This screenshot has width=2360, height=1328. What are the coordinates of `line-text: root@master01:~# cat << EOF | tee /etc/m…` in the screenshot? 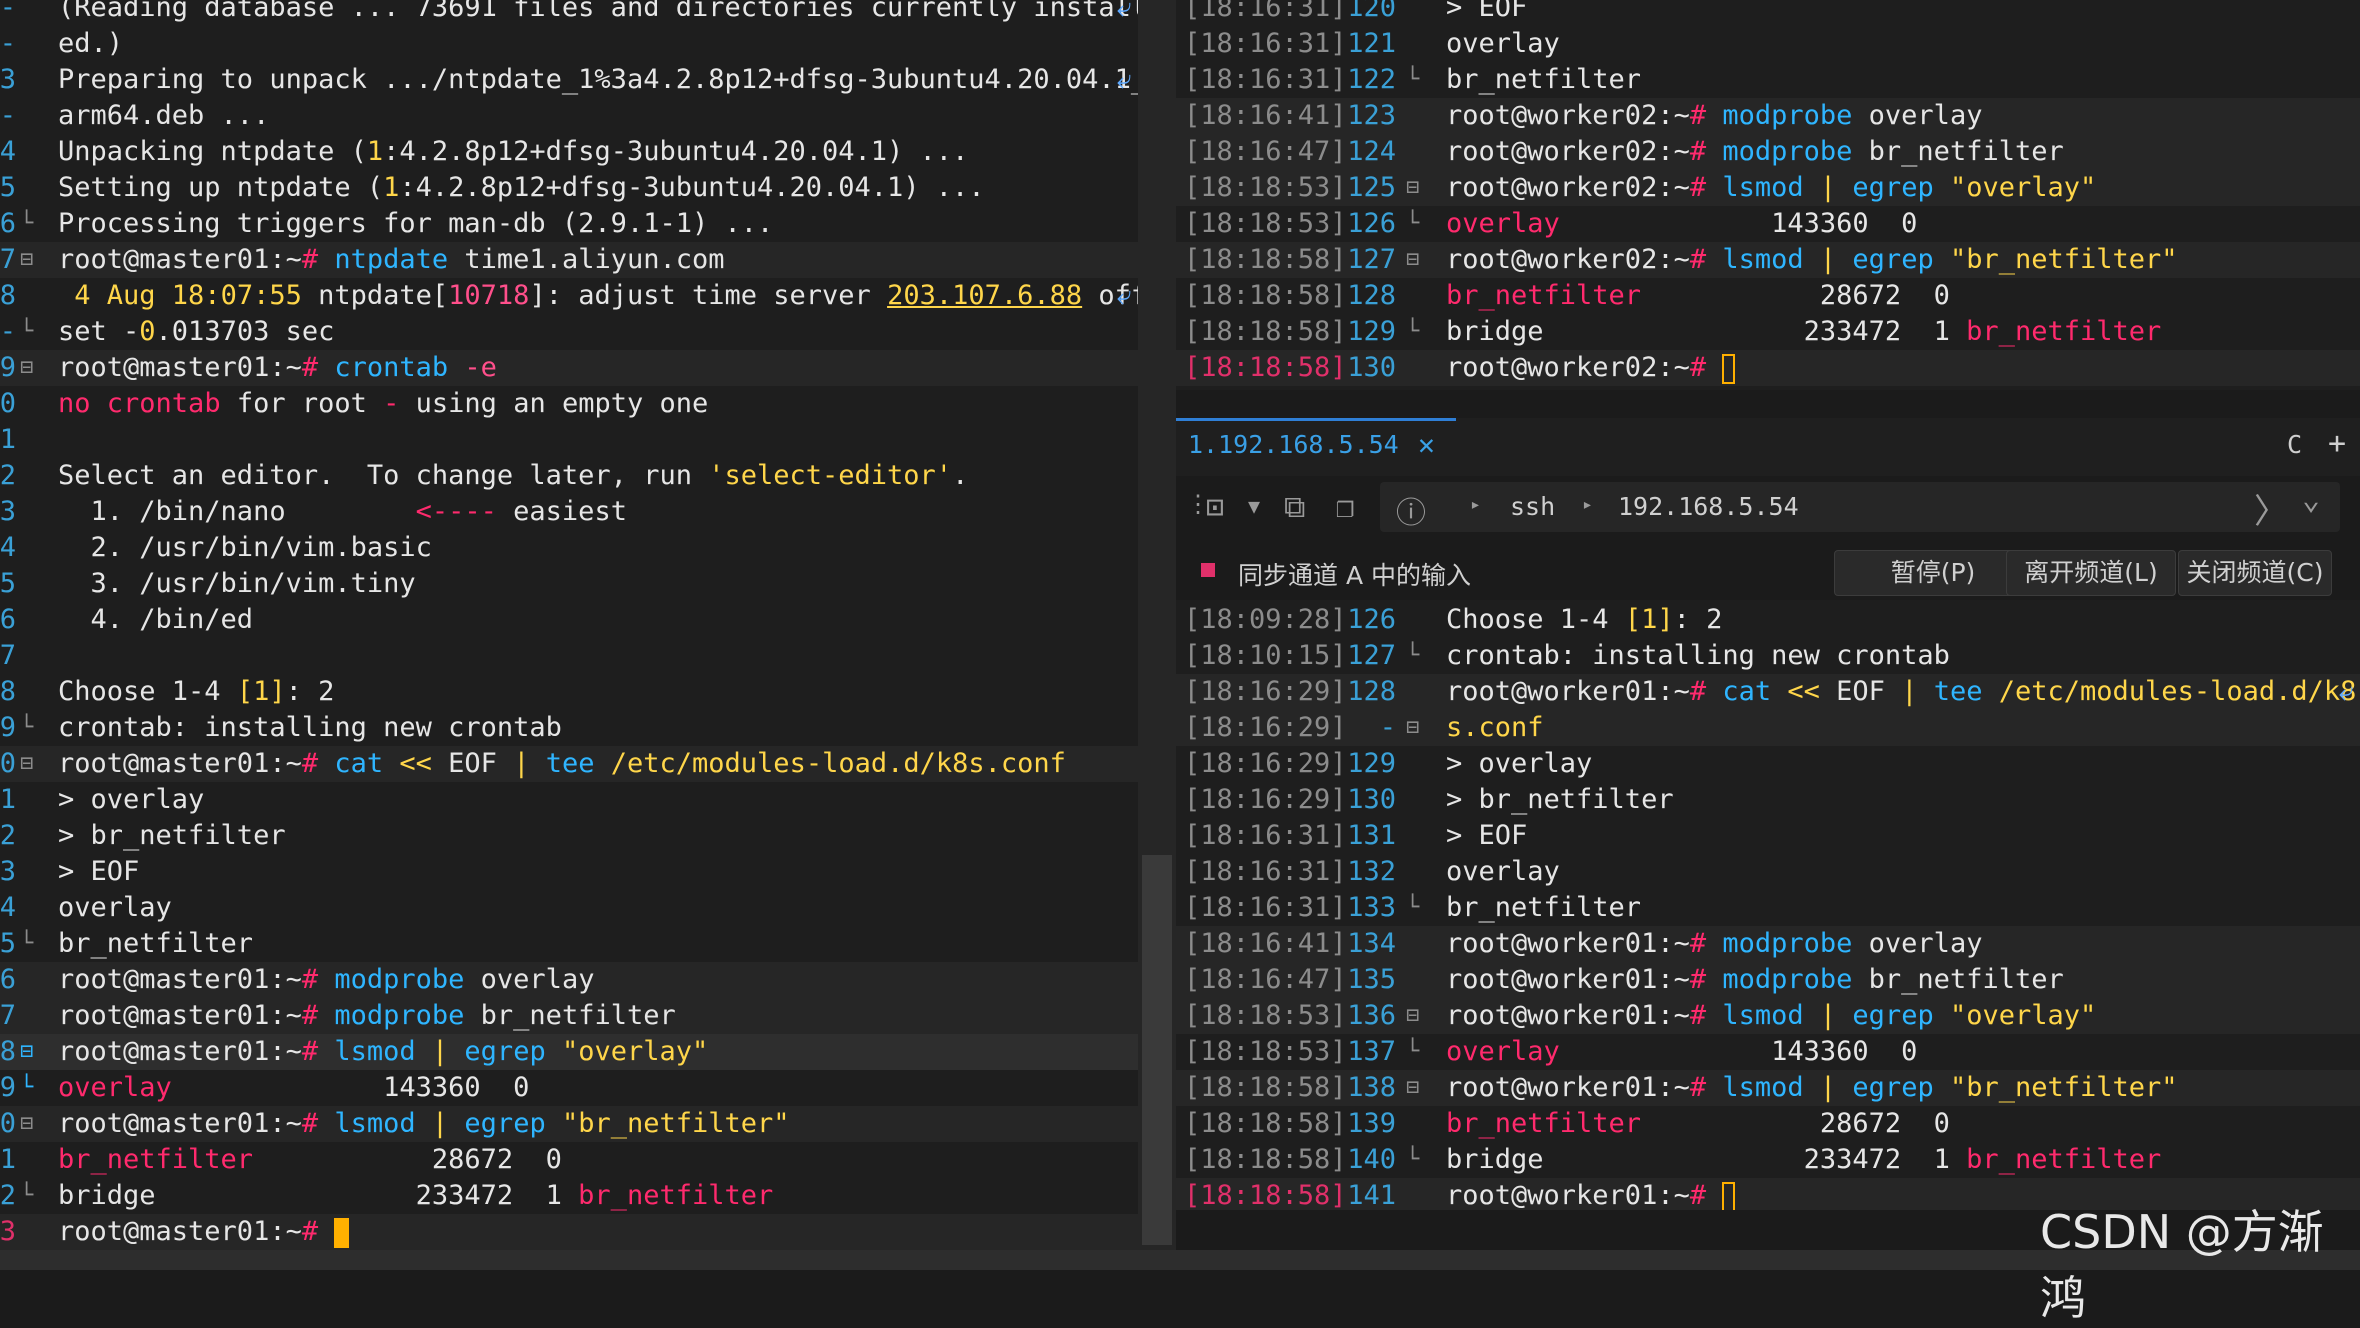 It's located at (562, 764).